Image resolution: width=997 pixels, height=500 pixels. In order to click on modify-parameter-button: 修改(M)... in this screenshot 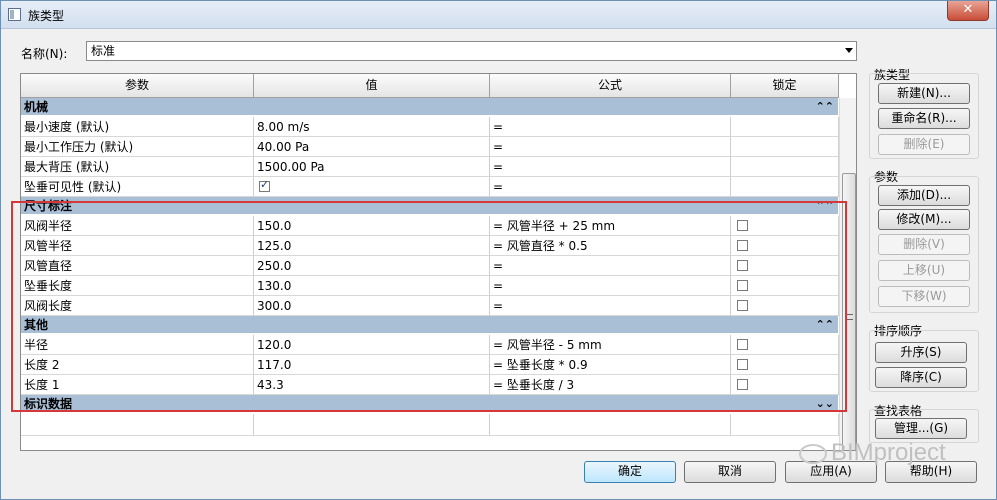, I will do `click(924, 219)`.